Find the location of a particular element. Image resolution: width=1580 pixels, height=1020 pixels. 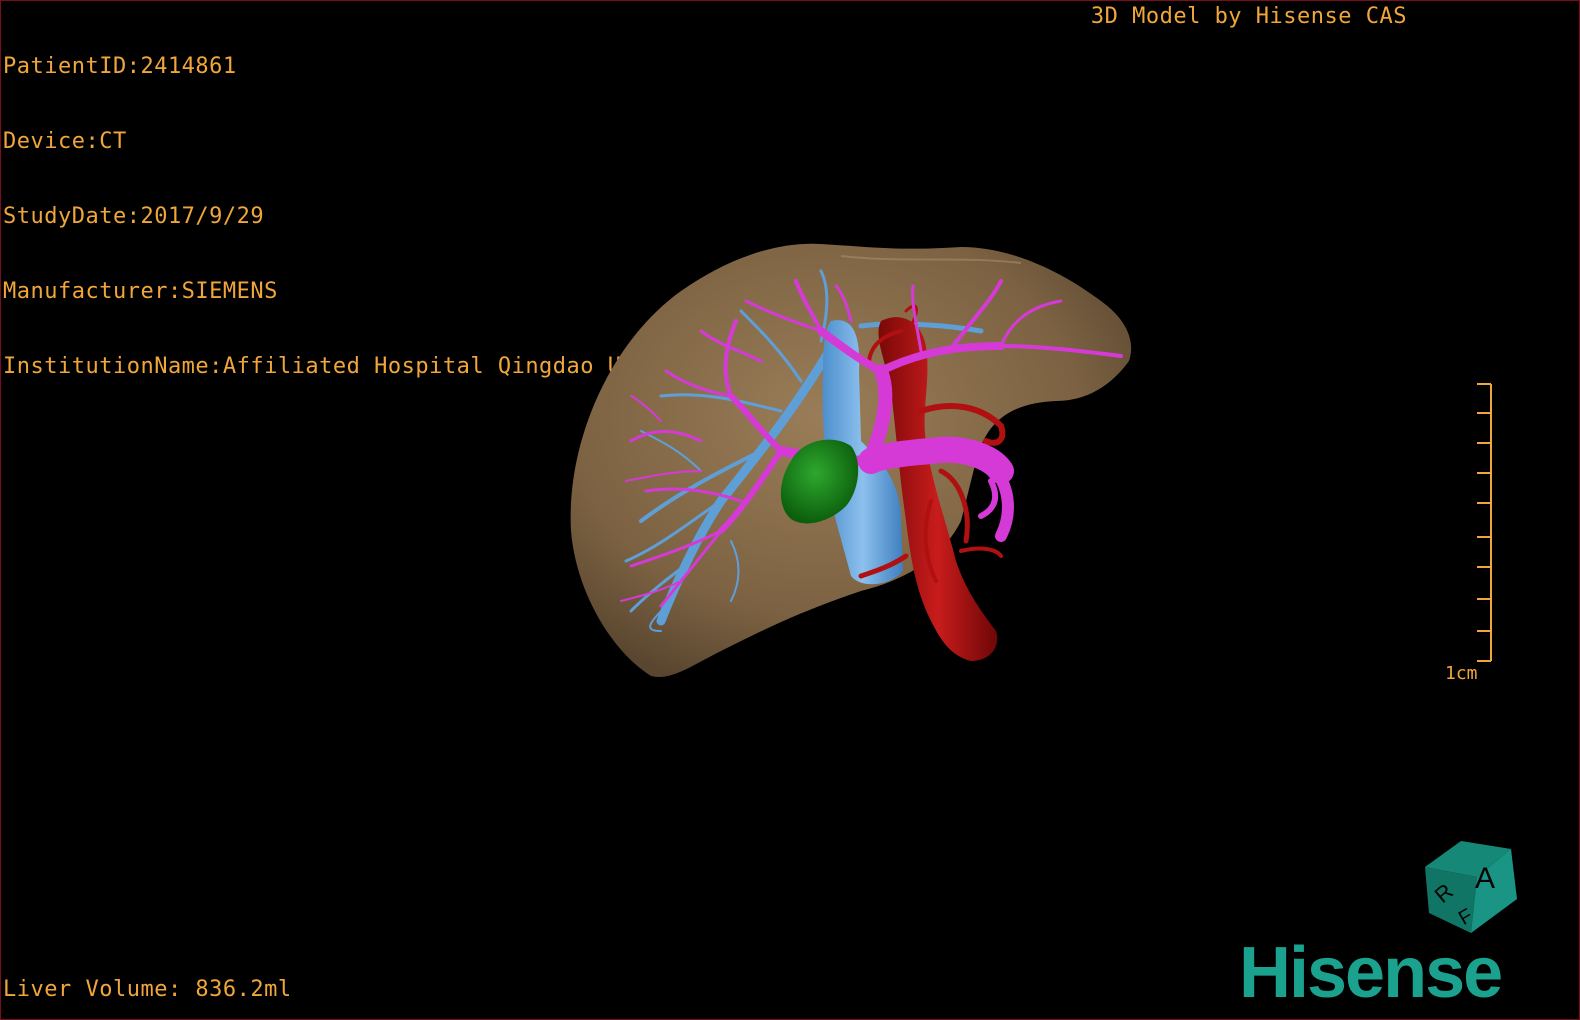

scale-bar is located at coordinates (1484, 522).